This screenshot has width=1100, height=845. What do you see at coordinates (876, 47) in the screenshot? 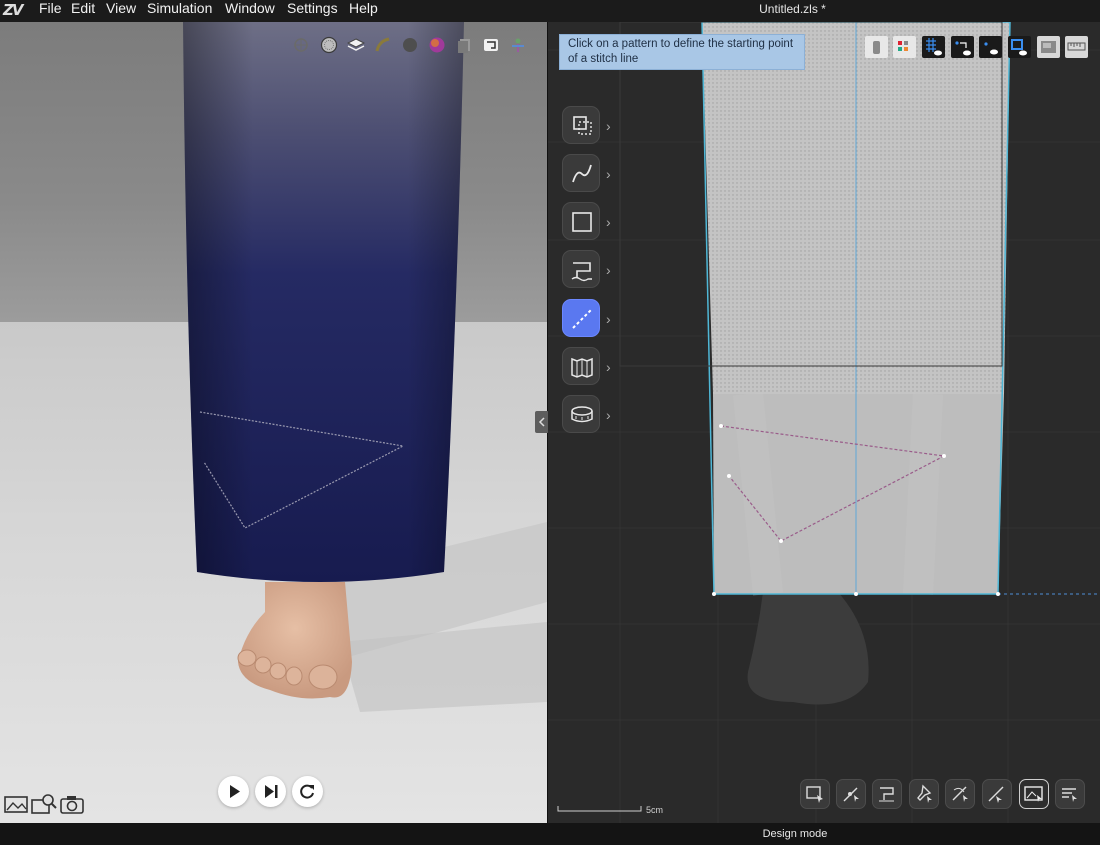
I see `avatar-silhouette-icon` at bounding box center [876, 47].